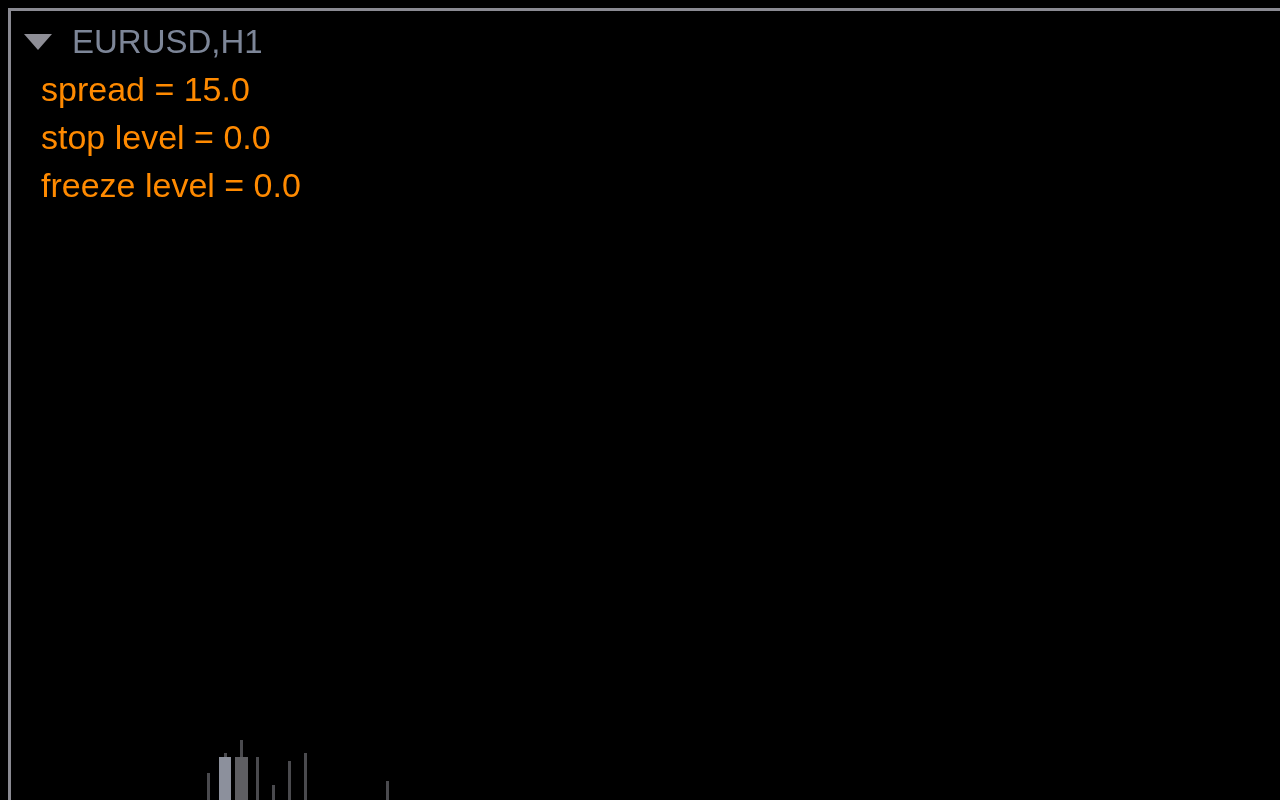 The image size is (1280, 800). I want to click on bearish-candle, so click(241, 770).